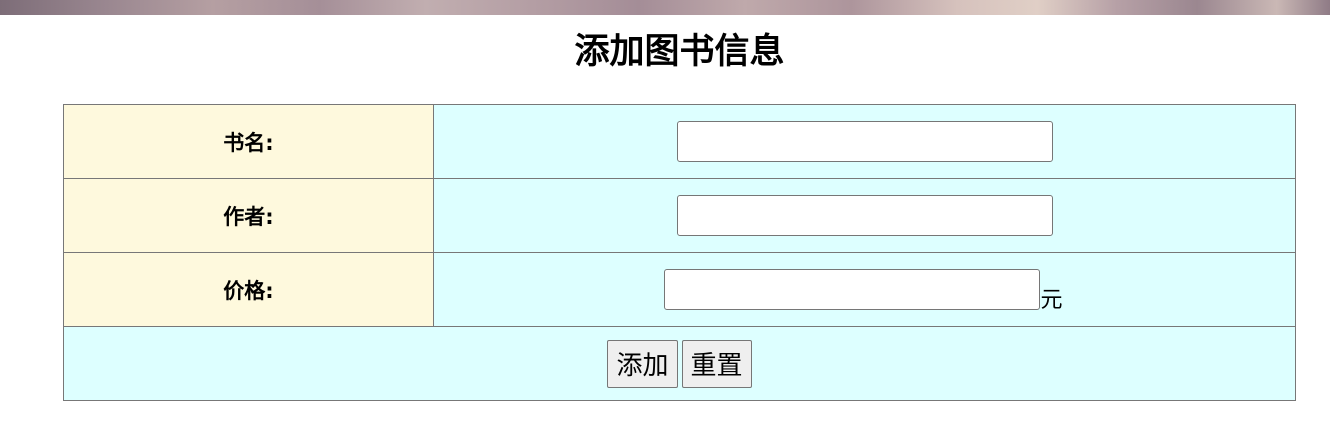 The width and height of the screenshot is (1330, 443). What do you see at coordinates (248, 289) in the screenshot?
I see `price-label: 价格:` at bounding box center [248, 289].